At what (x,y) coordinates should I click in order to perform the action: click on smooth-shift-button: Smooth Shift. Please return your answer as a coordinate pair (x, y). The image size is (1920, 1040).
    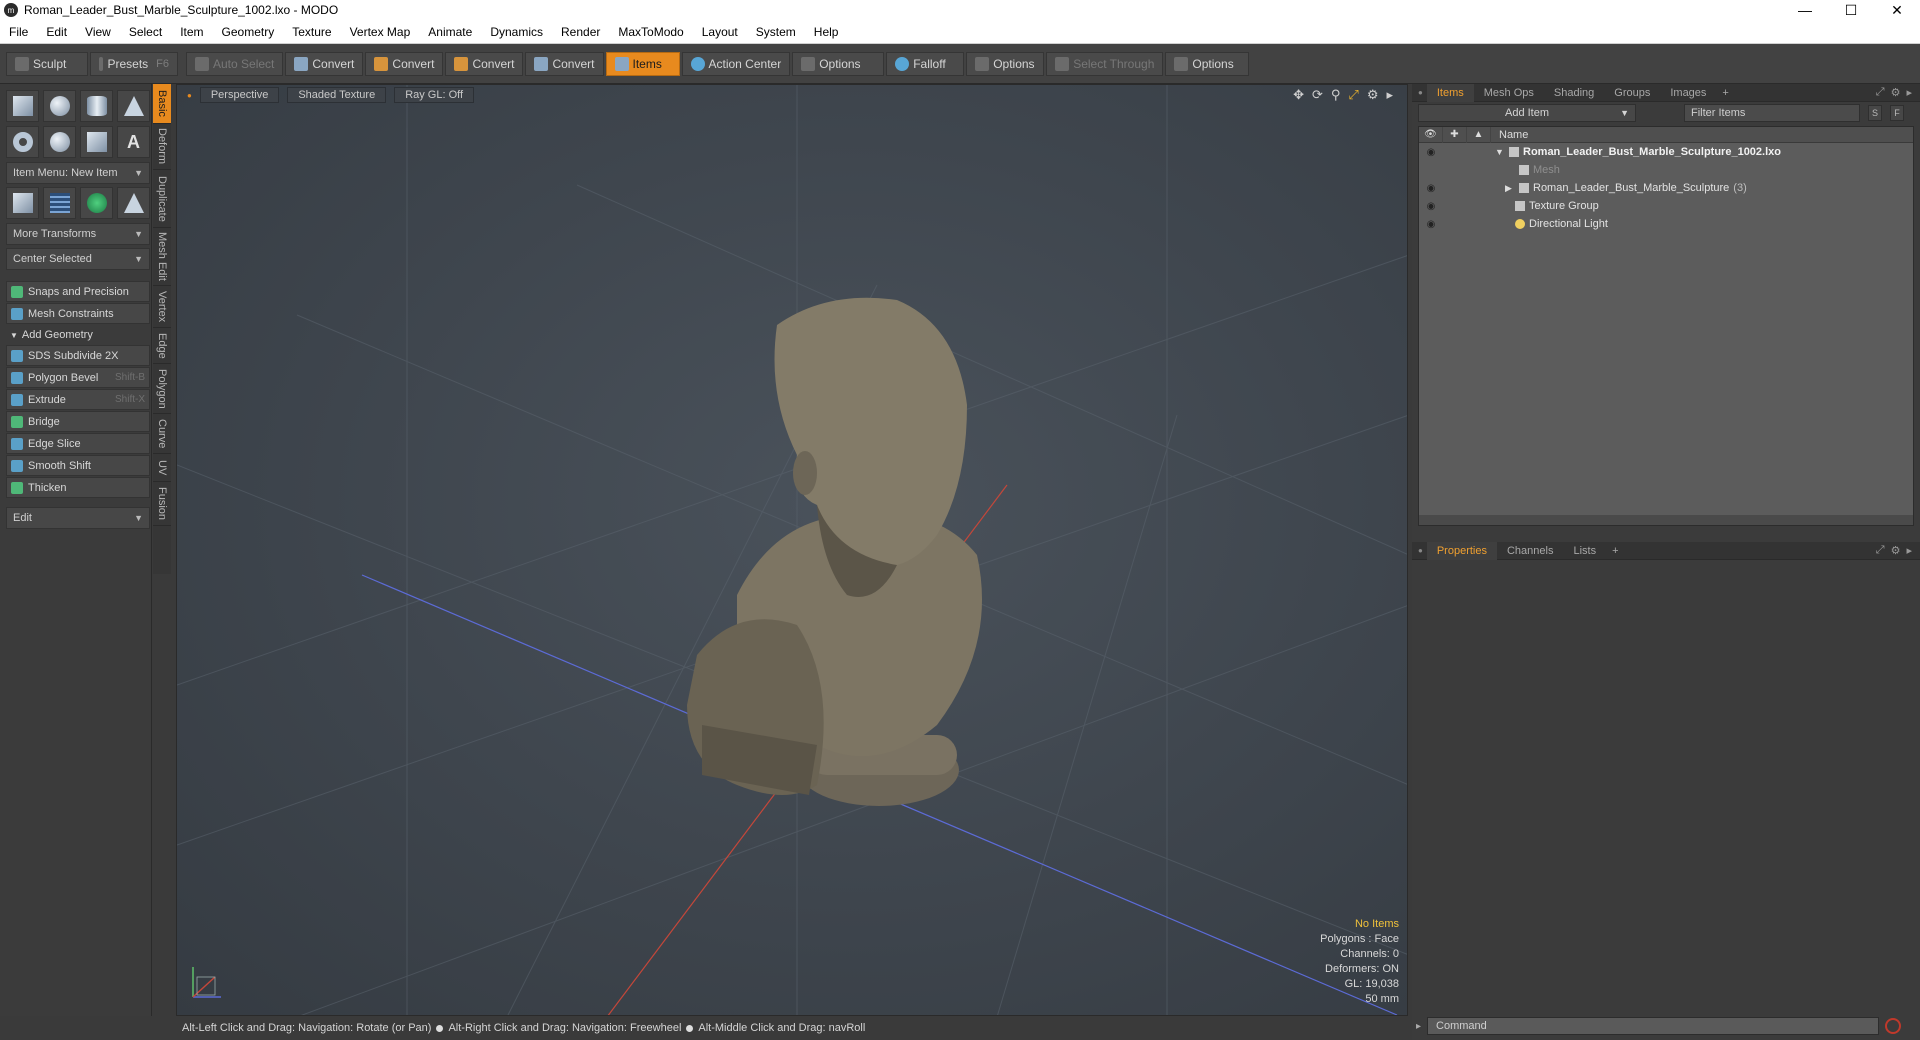
    Looking at the image, I should click on (78, 465).